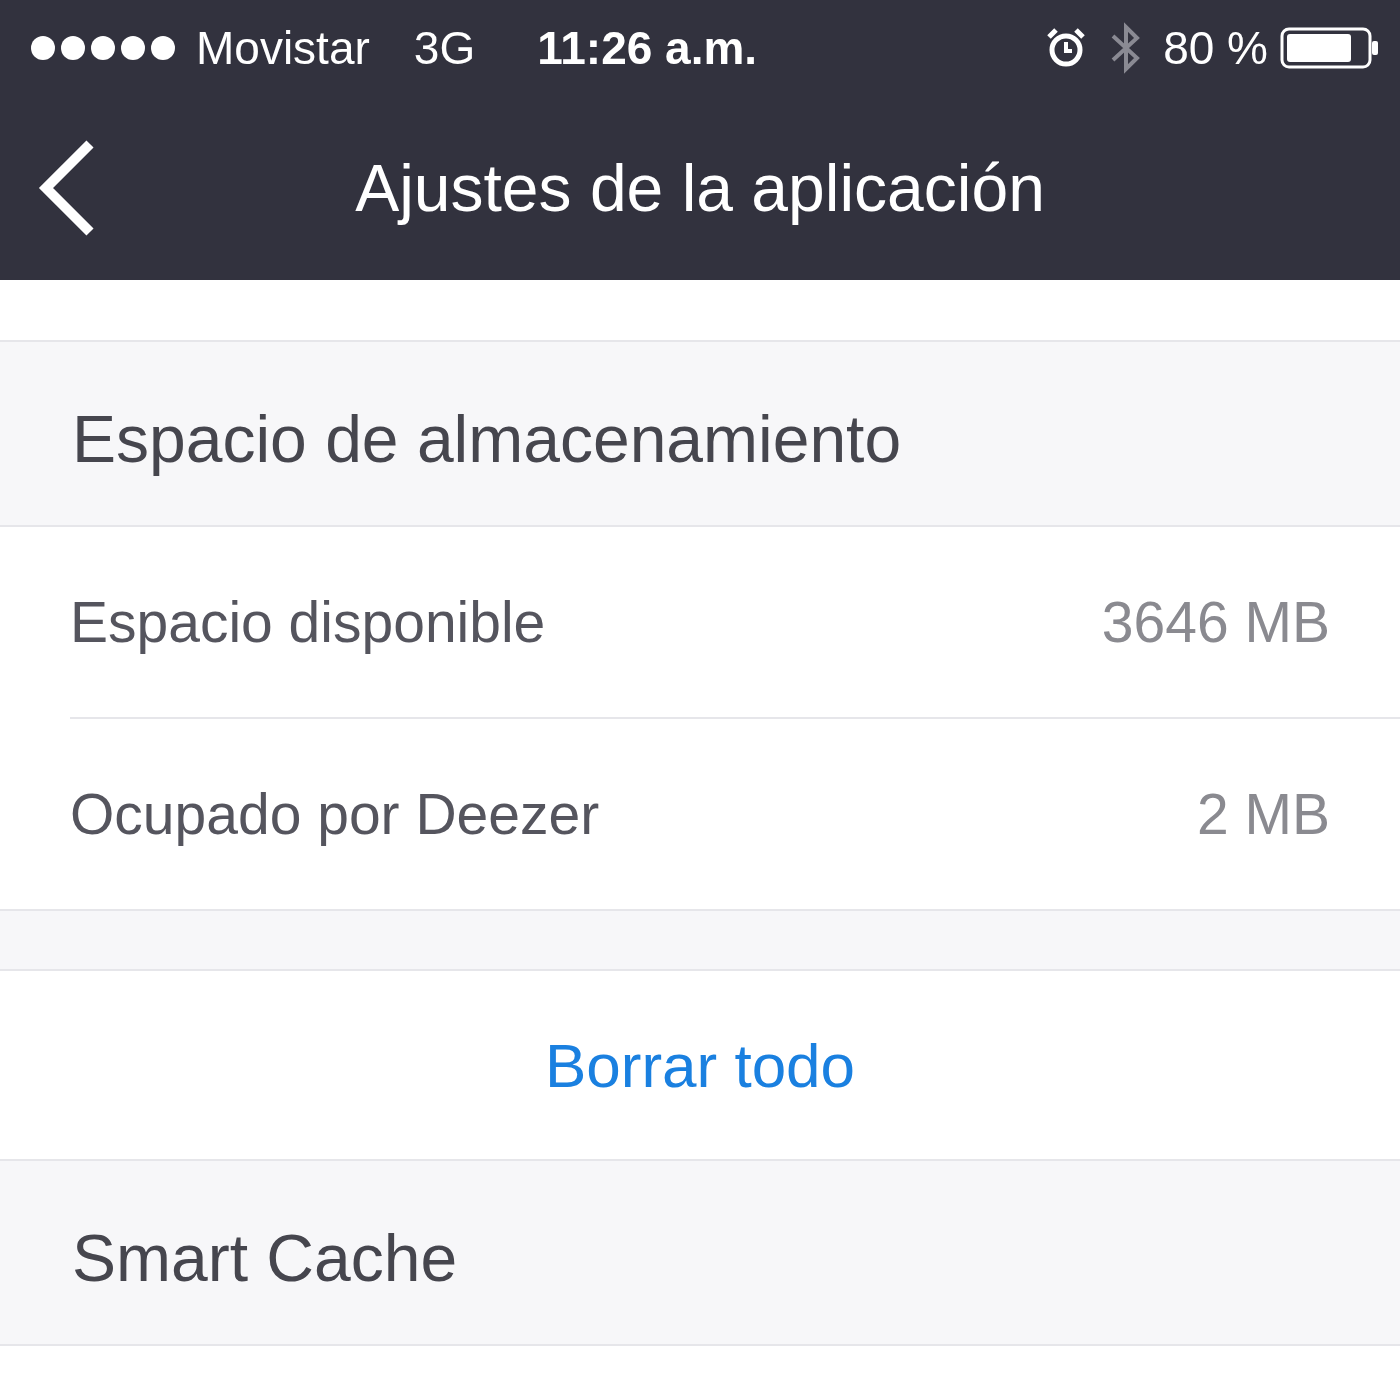  Describe the element at coordinates (444, 47) in the screenshot. I see `network-type: 3G` at that location.